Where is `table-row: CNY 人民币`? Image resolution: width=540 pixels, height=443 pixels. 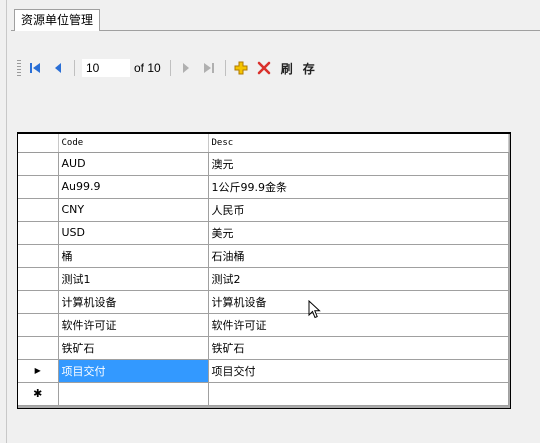
table-row: CNY 人民币 is located at coordinates (263, 210).